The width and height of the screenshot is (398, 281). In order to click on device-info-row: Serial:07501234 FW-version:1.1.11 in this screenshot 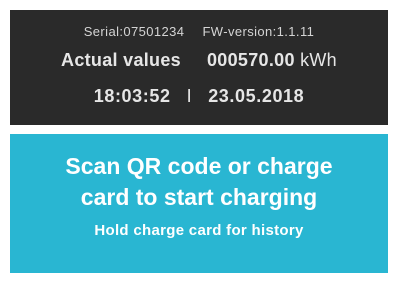, I will do `click(199, 31)`.